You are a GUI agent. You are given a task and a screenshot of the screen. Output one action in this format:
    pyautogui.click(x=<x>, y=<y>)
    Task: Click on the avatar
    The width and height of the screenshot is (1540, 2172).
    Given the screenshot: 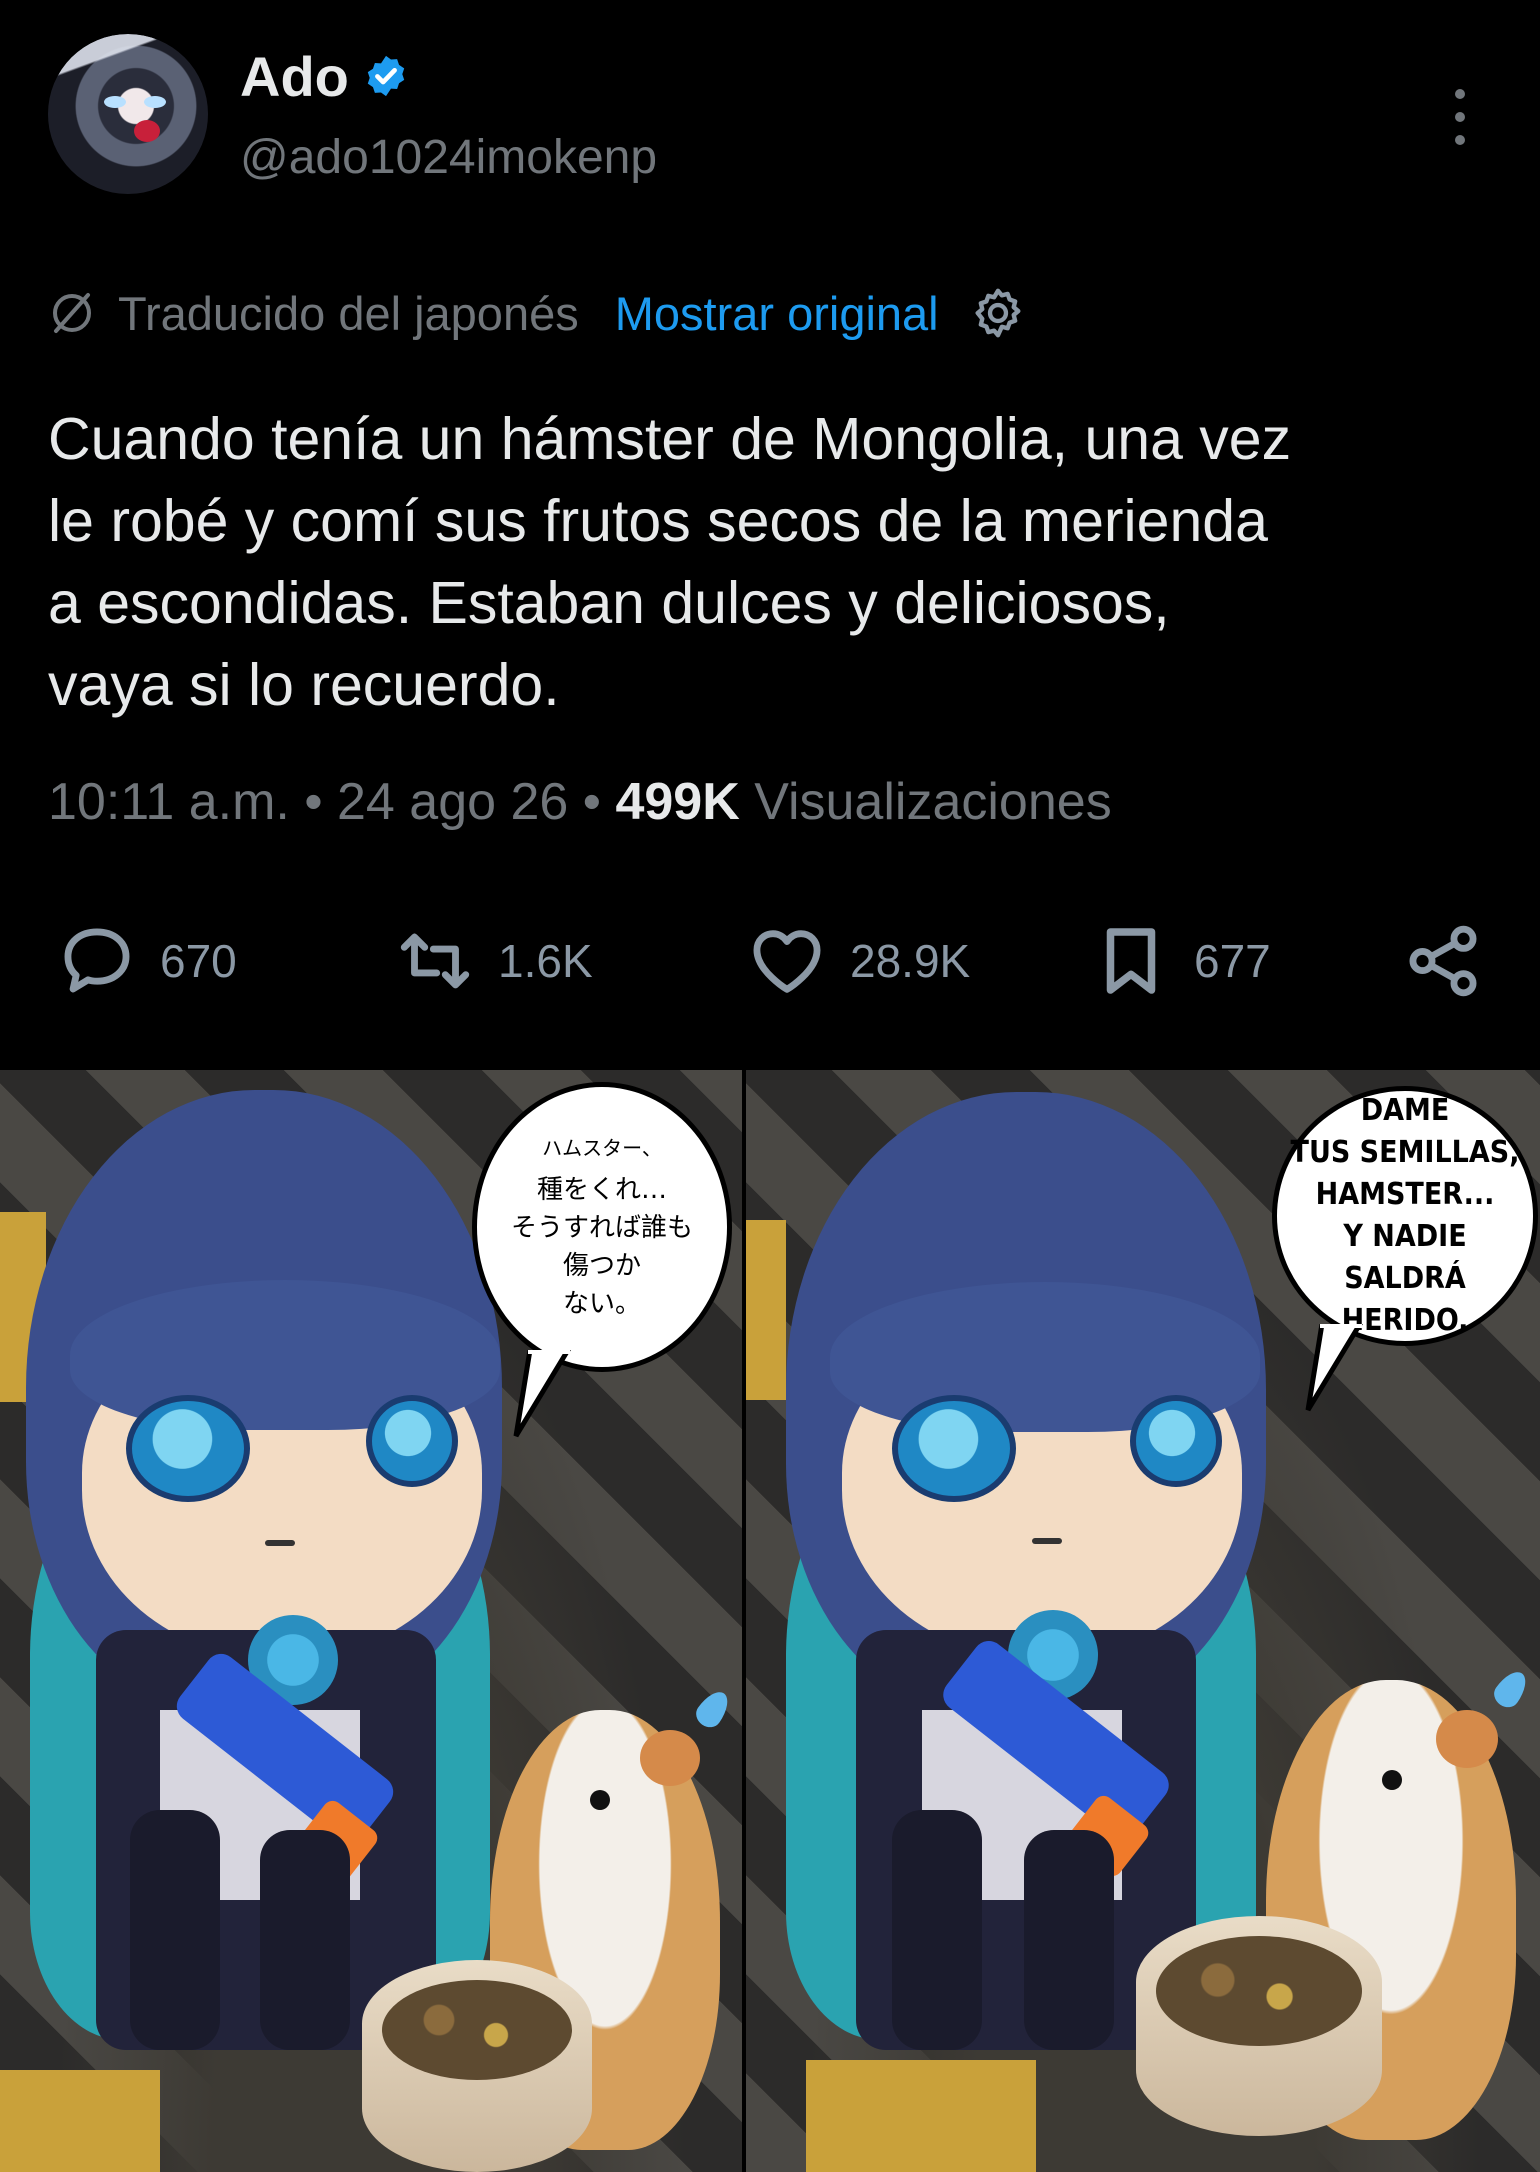 What is the action you would take?
    pyautogui.click(x=128, y=114)
    